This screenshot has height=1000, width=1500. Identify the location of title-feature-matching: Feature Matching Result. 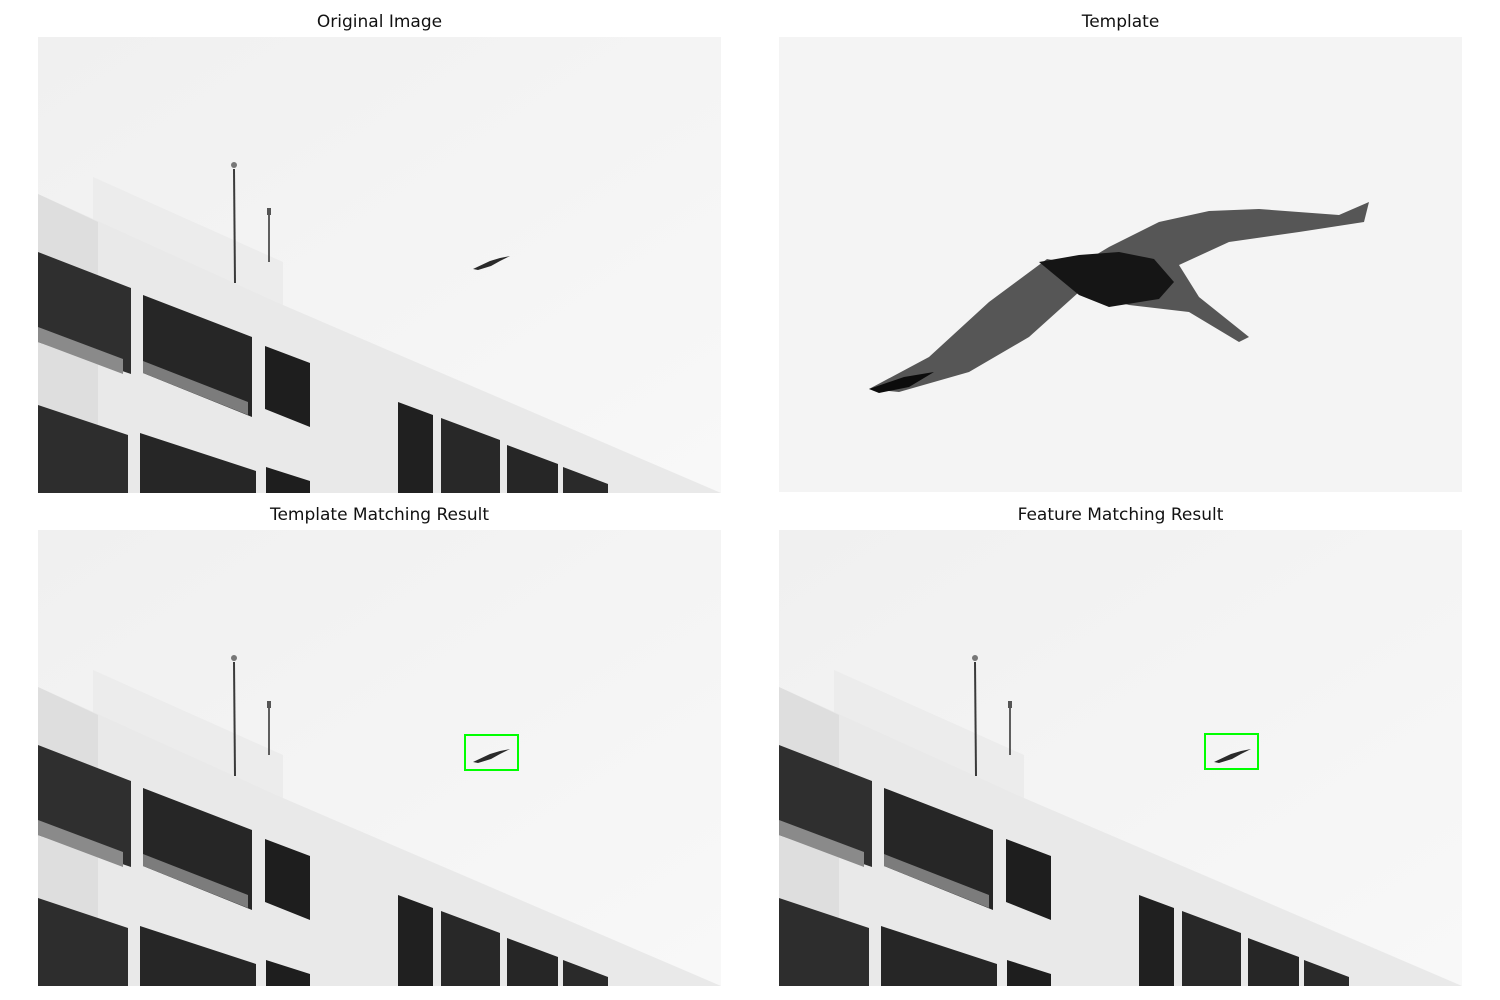
(1120, 515).